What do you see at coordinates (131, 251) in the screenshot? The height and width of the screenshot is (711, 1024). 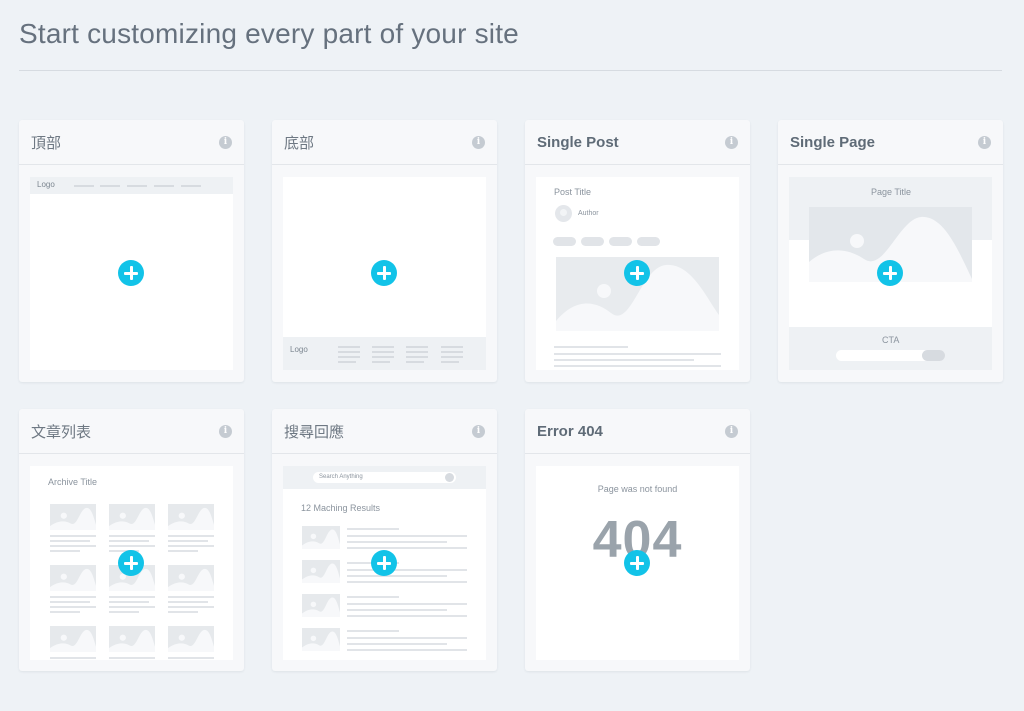 I see `template-card-header: 頂部 i Logo` at bounding box center [131, 251].